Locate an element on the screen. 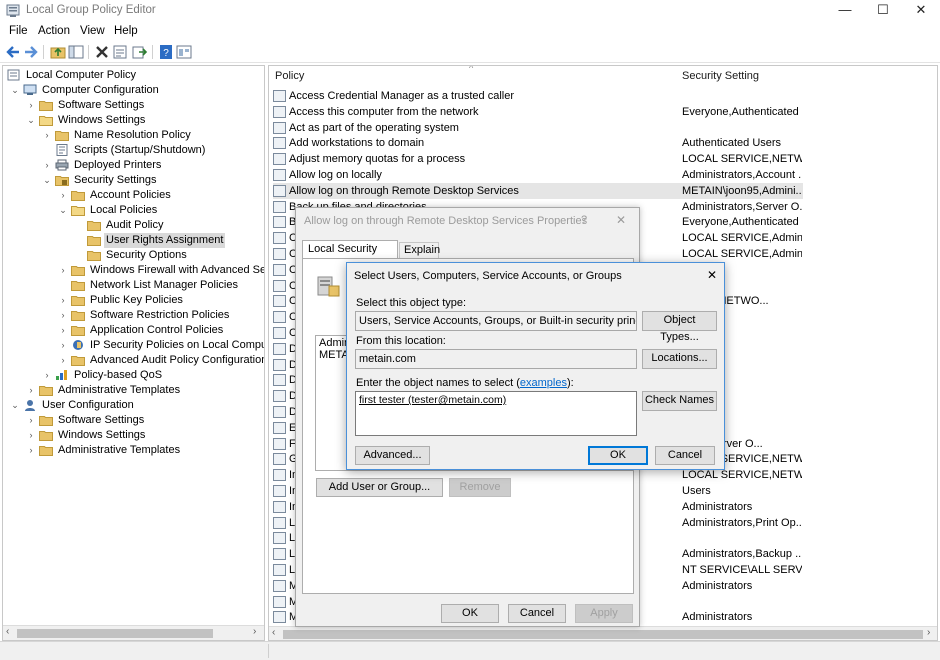  policy-name: Allow log on locally is located at coordinates (335, 175).